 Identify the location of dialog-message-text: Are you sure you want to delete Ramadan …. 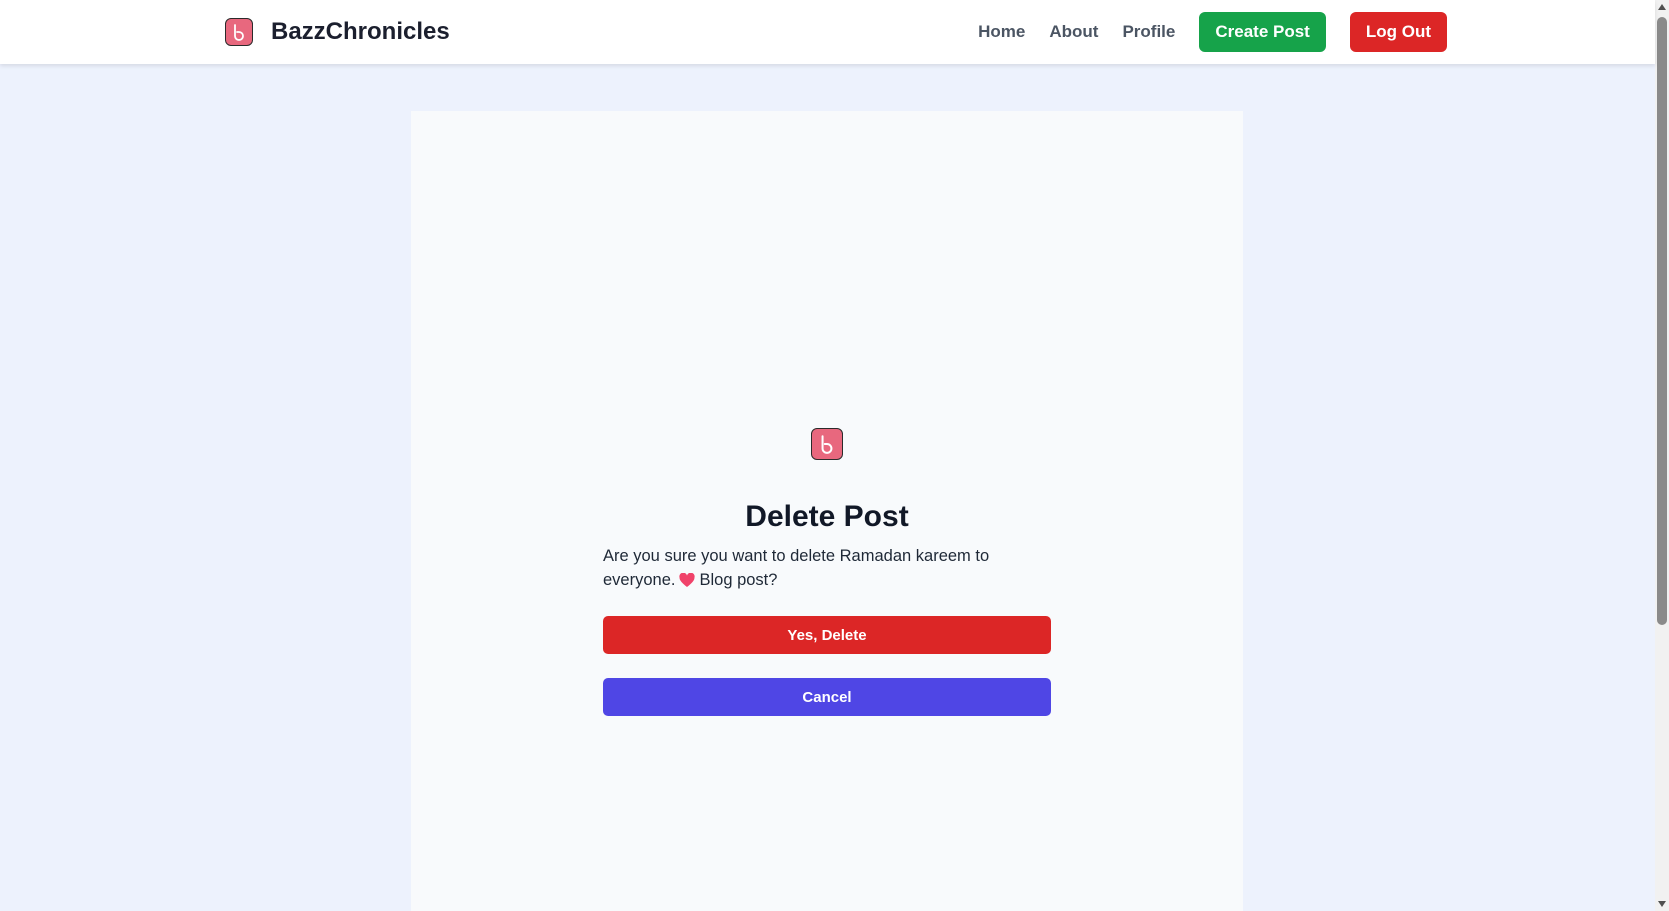
(796, 568).